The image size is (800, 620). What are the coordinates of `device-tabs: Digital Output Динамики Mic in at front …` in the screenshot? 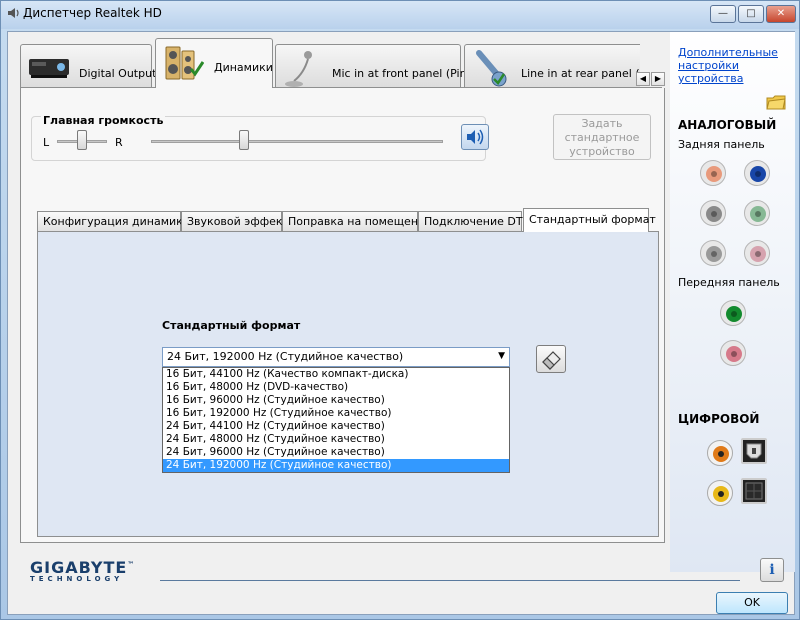 It's located at (330, 63).